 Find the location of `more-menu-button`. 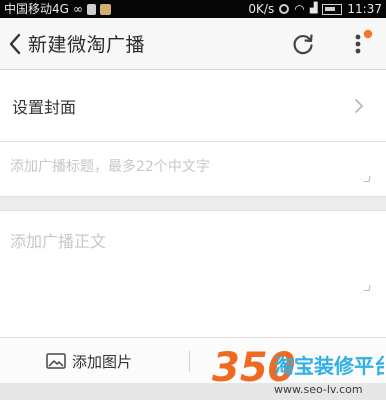

more-menu-button is located at coordinates (363, 44).